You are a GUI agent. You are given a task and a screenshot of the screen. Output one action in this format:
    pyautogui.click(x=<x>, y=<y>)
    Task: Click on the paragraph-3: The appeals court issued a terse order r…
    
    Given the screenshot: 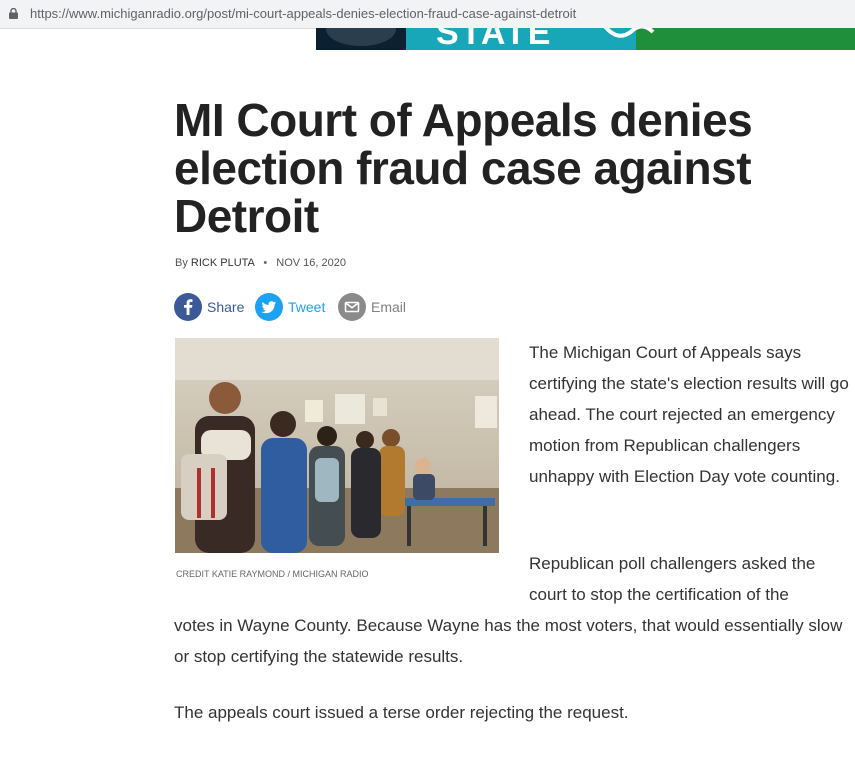 What is the action you would take?
    pyautogui.click(x=401, y=712)
    